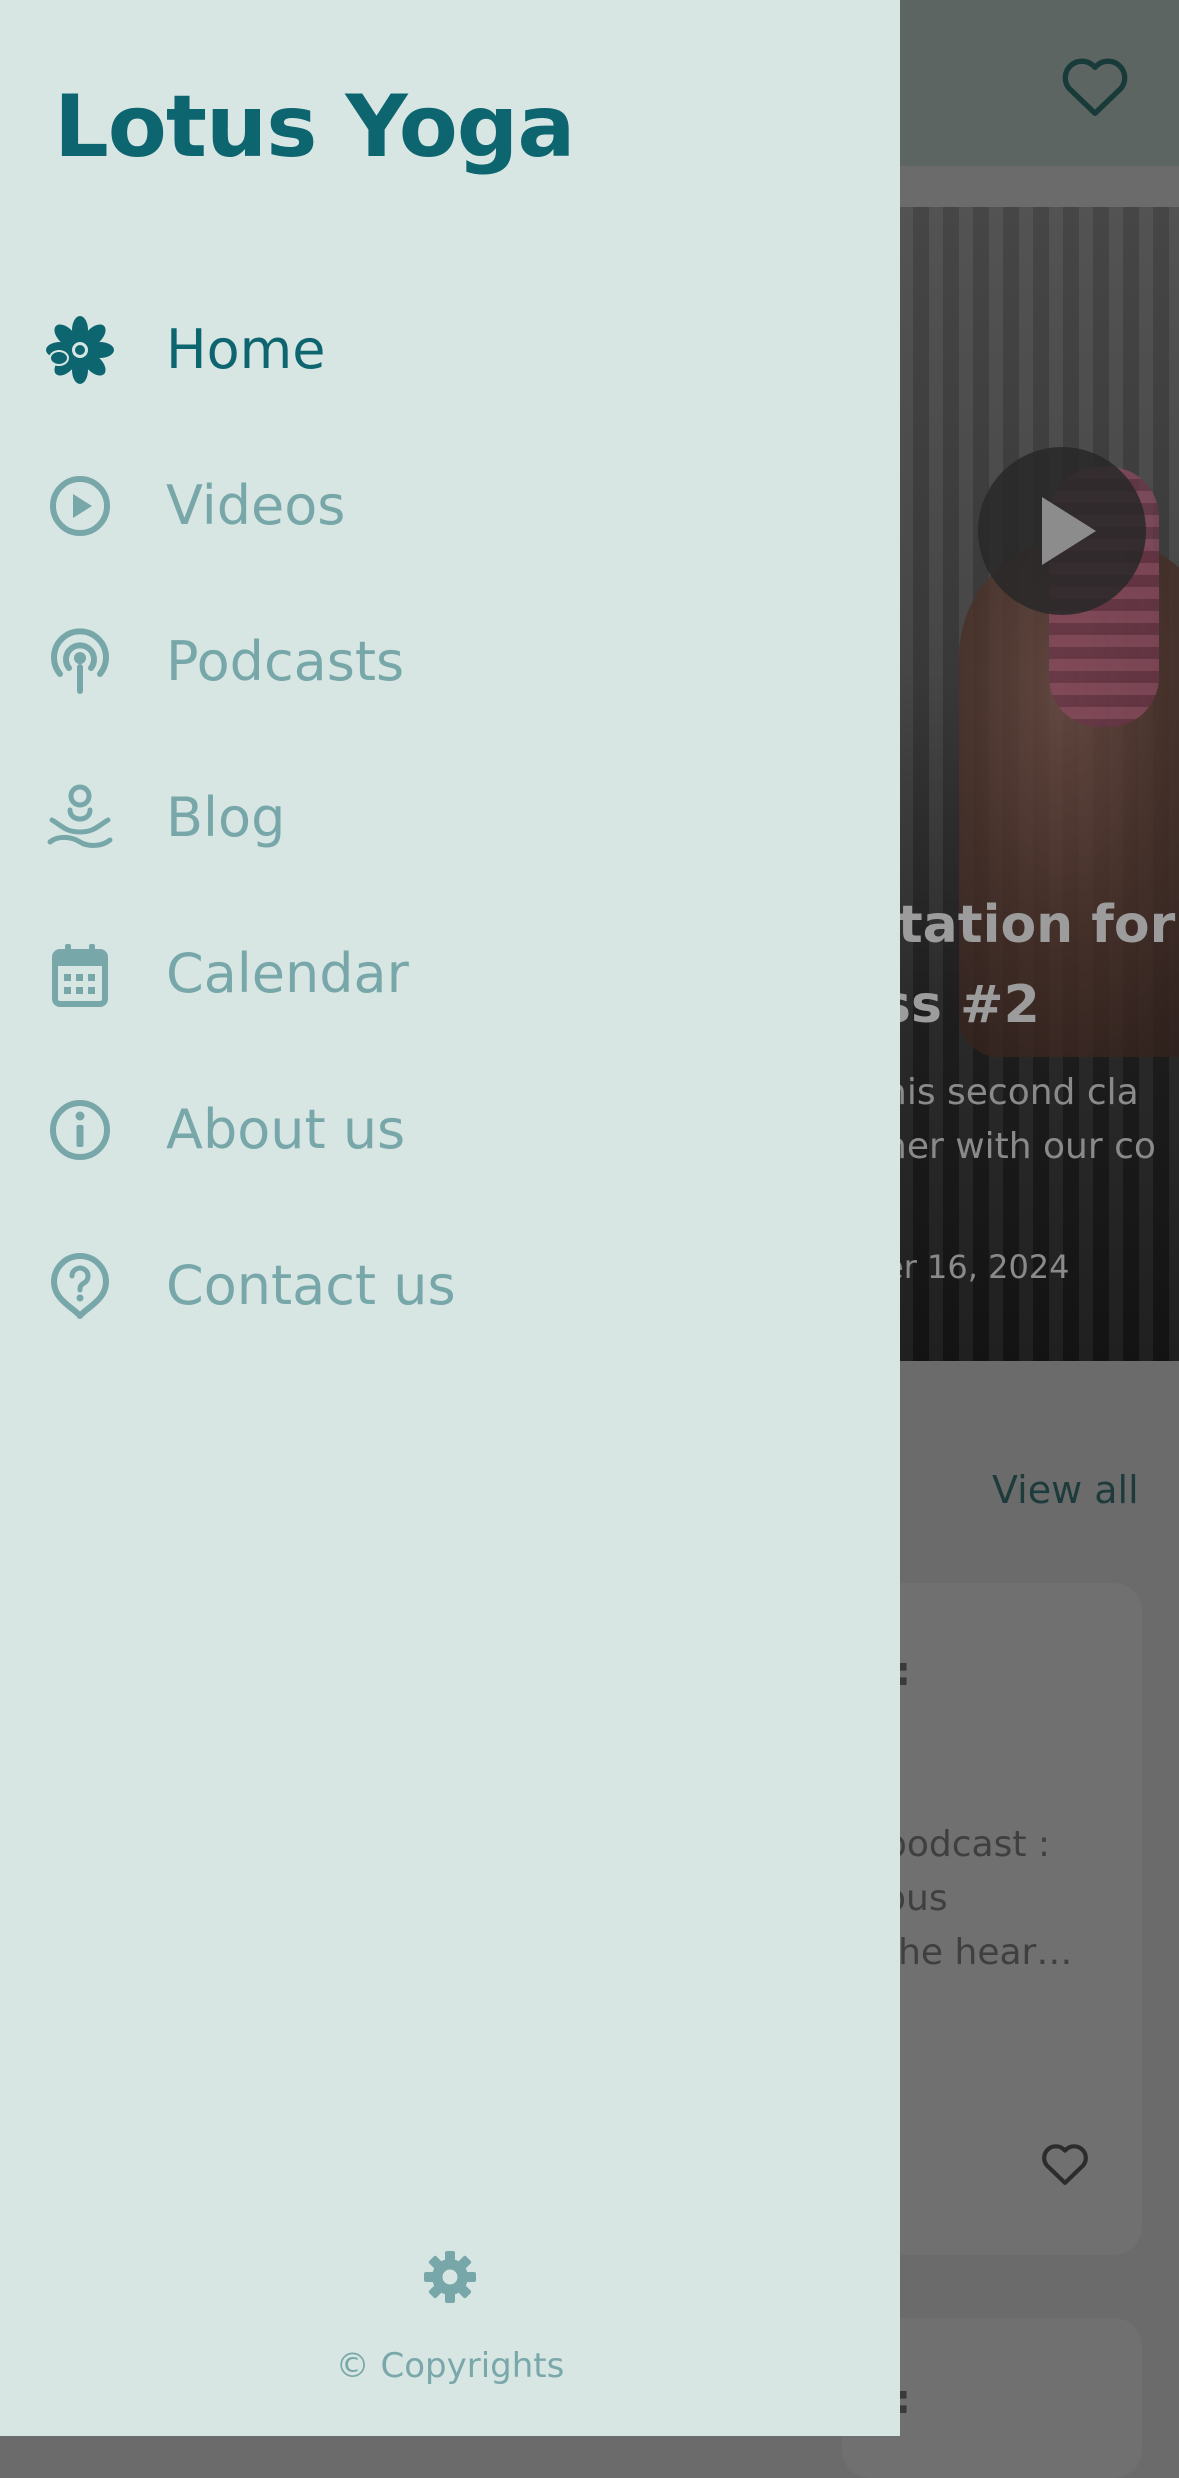  Describe the element at coordinates (80, 661) in the screenshot. I see `podcast-icon` at that location.